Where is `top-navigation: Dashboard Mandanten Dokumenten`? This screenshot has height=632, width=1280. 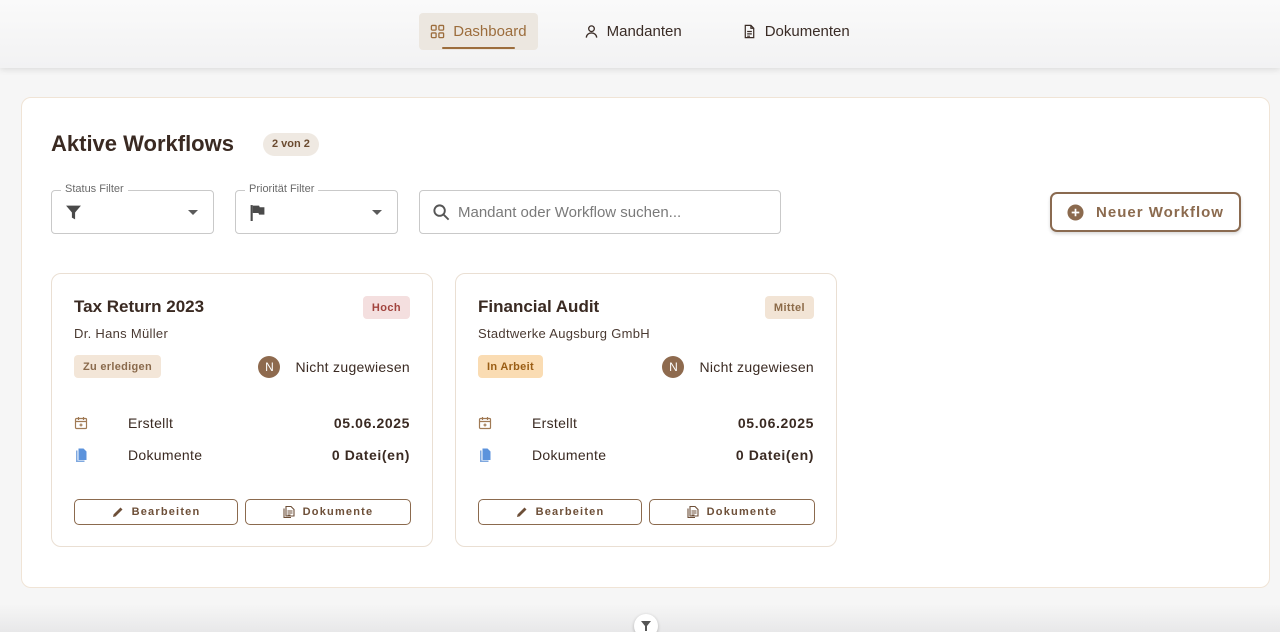
top-navigation: Dashboard Mandanten Dokumenten is located at coordinates (640, 34).